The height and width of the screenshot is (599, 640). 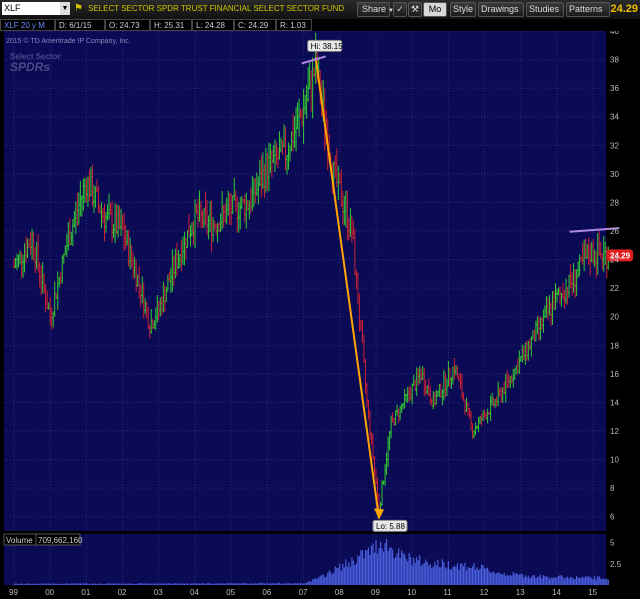 I want to click on info-date: D: 6/1/15, so click(x=80, y=25).